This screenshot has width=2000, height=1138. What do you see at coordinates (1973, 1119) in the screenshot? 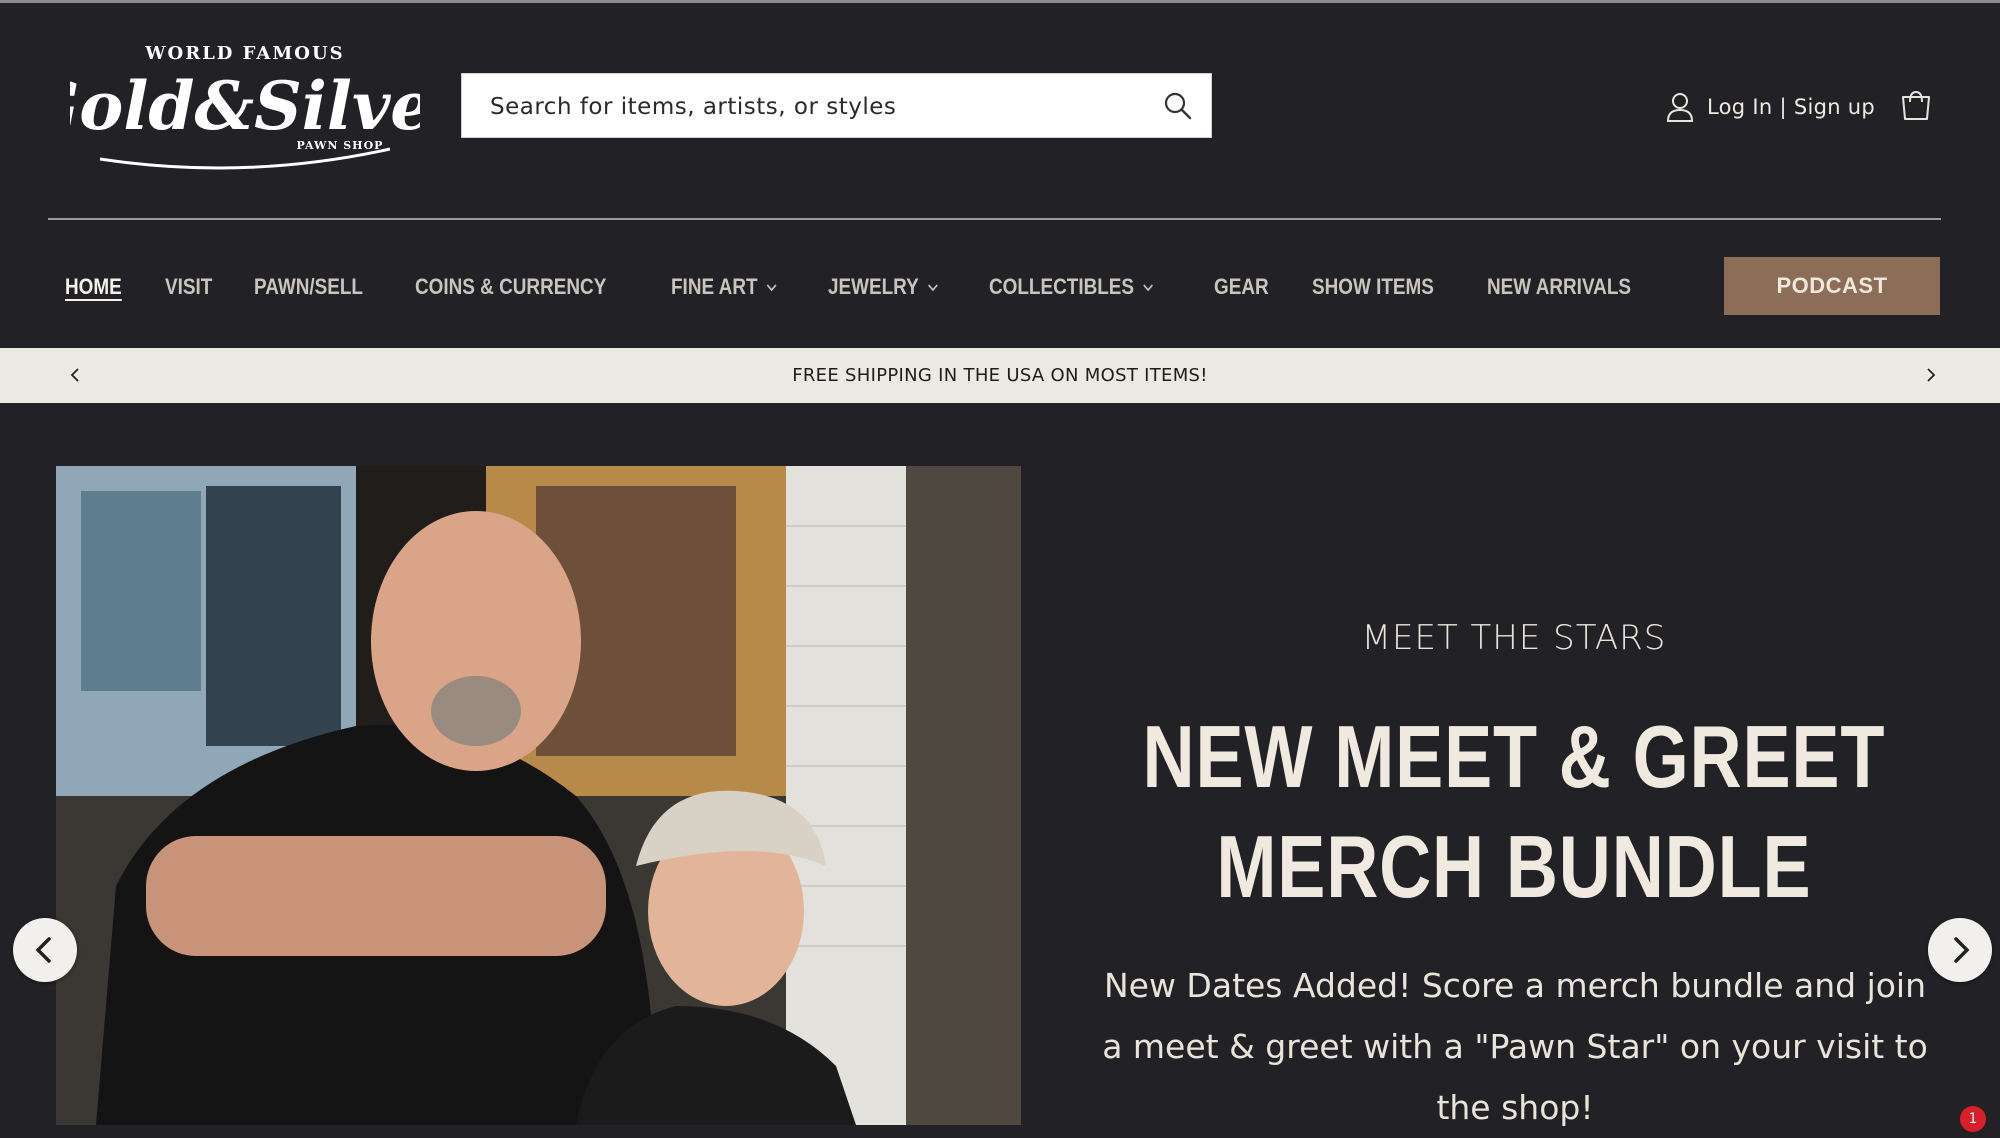
I see `chat-notification-badge: 1` at bounding box center [1973, 1119].